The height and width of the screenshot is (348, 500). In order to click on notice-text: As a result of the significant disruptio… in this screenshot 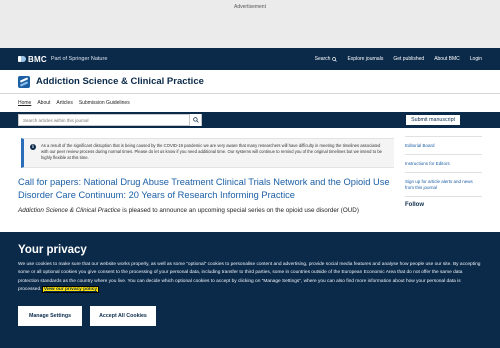, I will do `click(211, 151)`.